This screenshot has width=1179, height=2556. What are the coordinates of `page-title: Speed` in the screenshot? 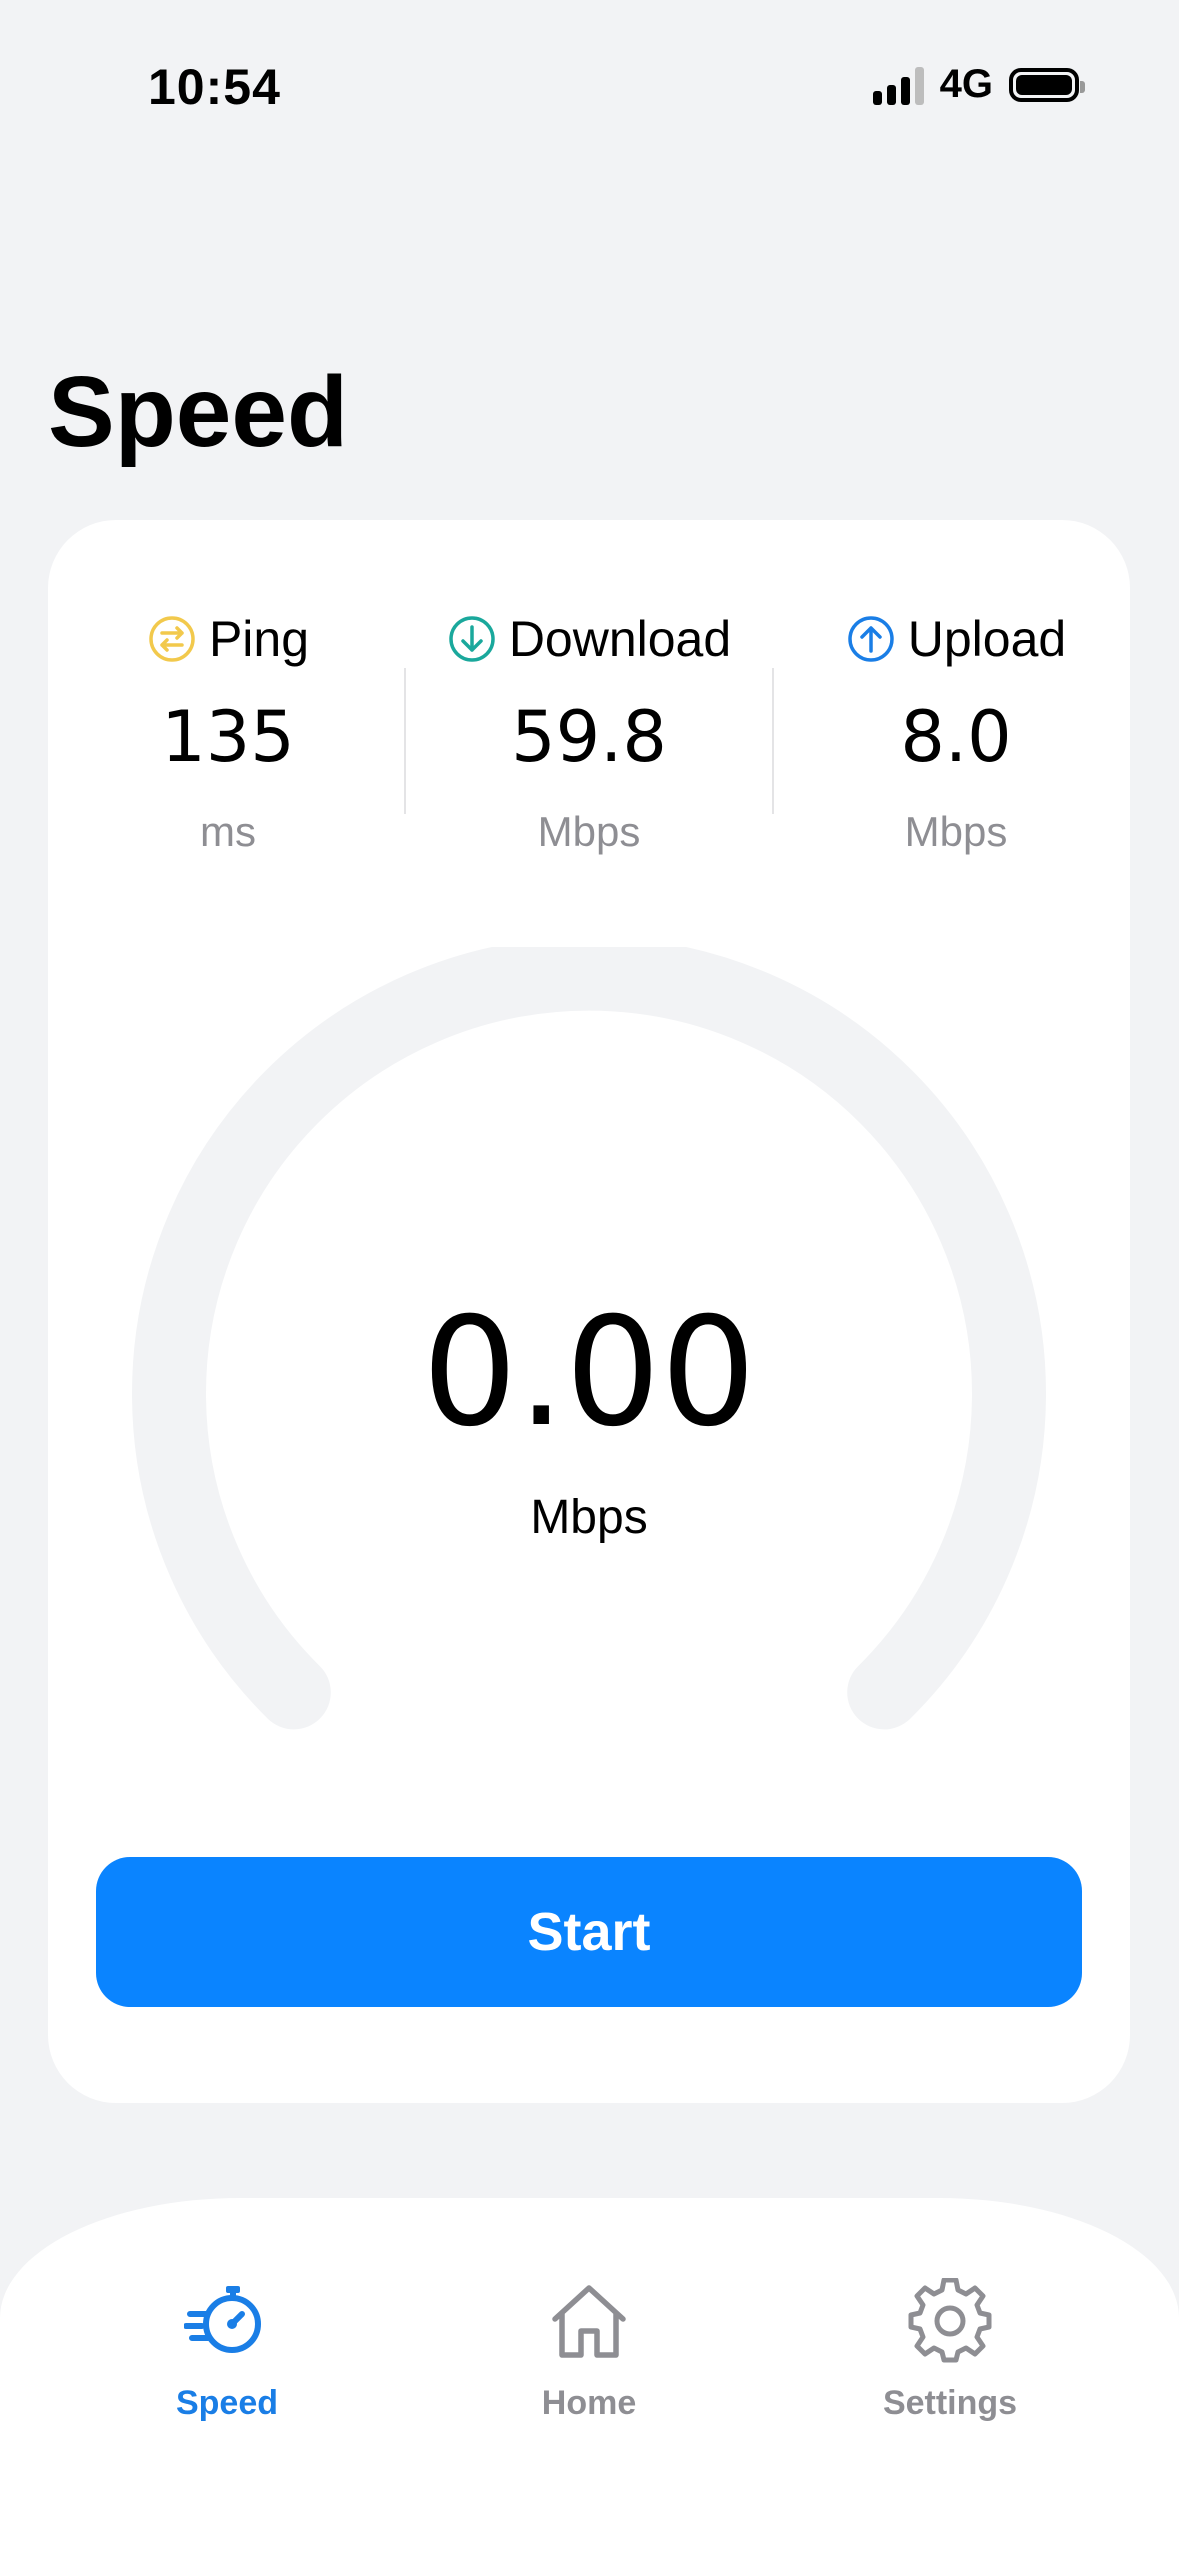 It's located at (198, 412).